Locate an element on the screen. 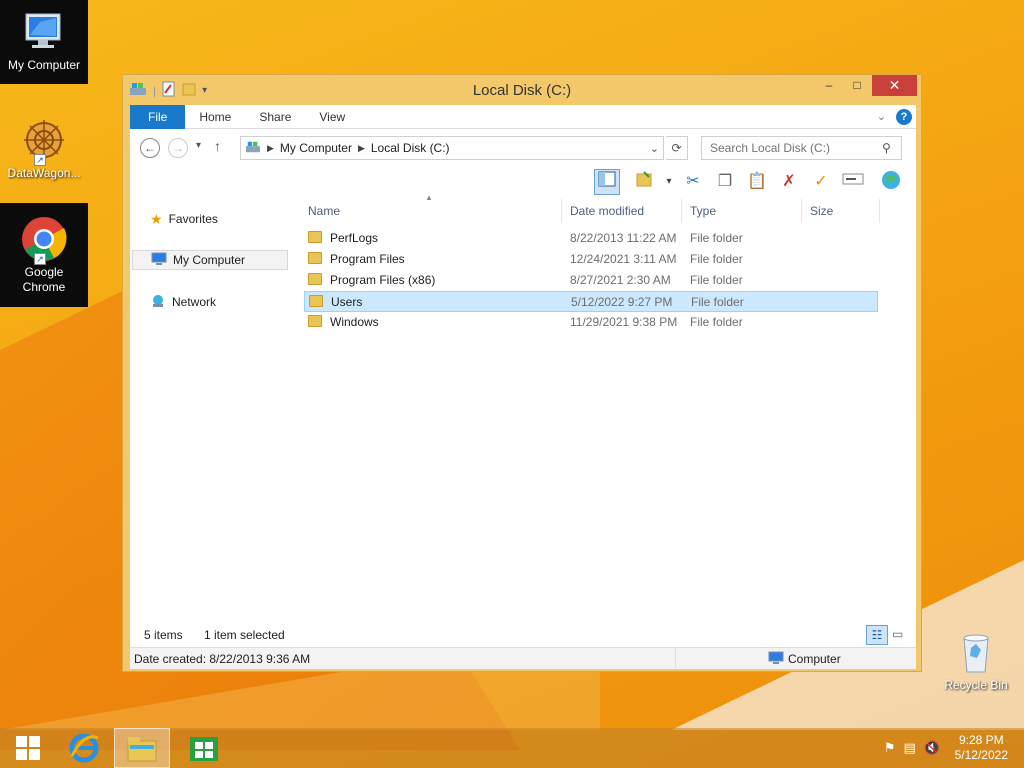 This screenshot has height=768, width=1024. address-field: ▶ My Computer ▶ Local Disk (C:) ⌄ is located at coordinates (452, 148).